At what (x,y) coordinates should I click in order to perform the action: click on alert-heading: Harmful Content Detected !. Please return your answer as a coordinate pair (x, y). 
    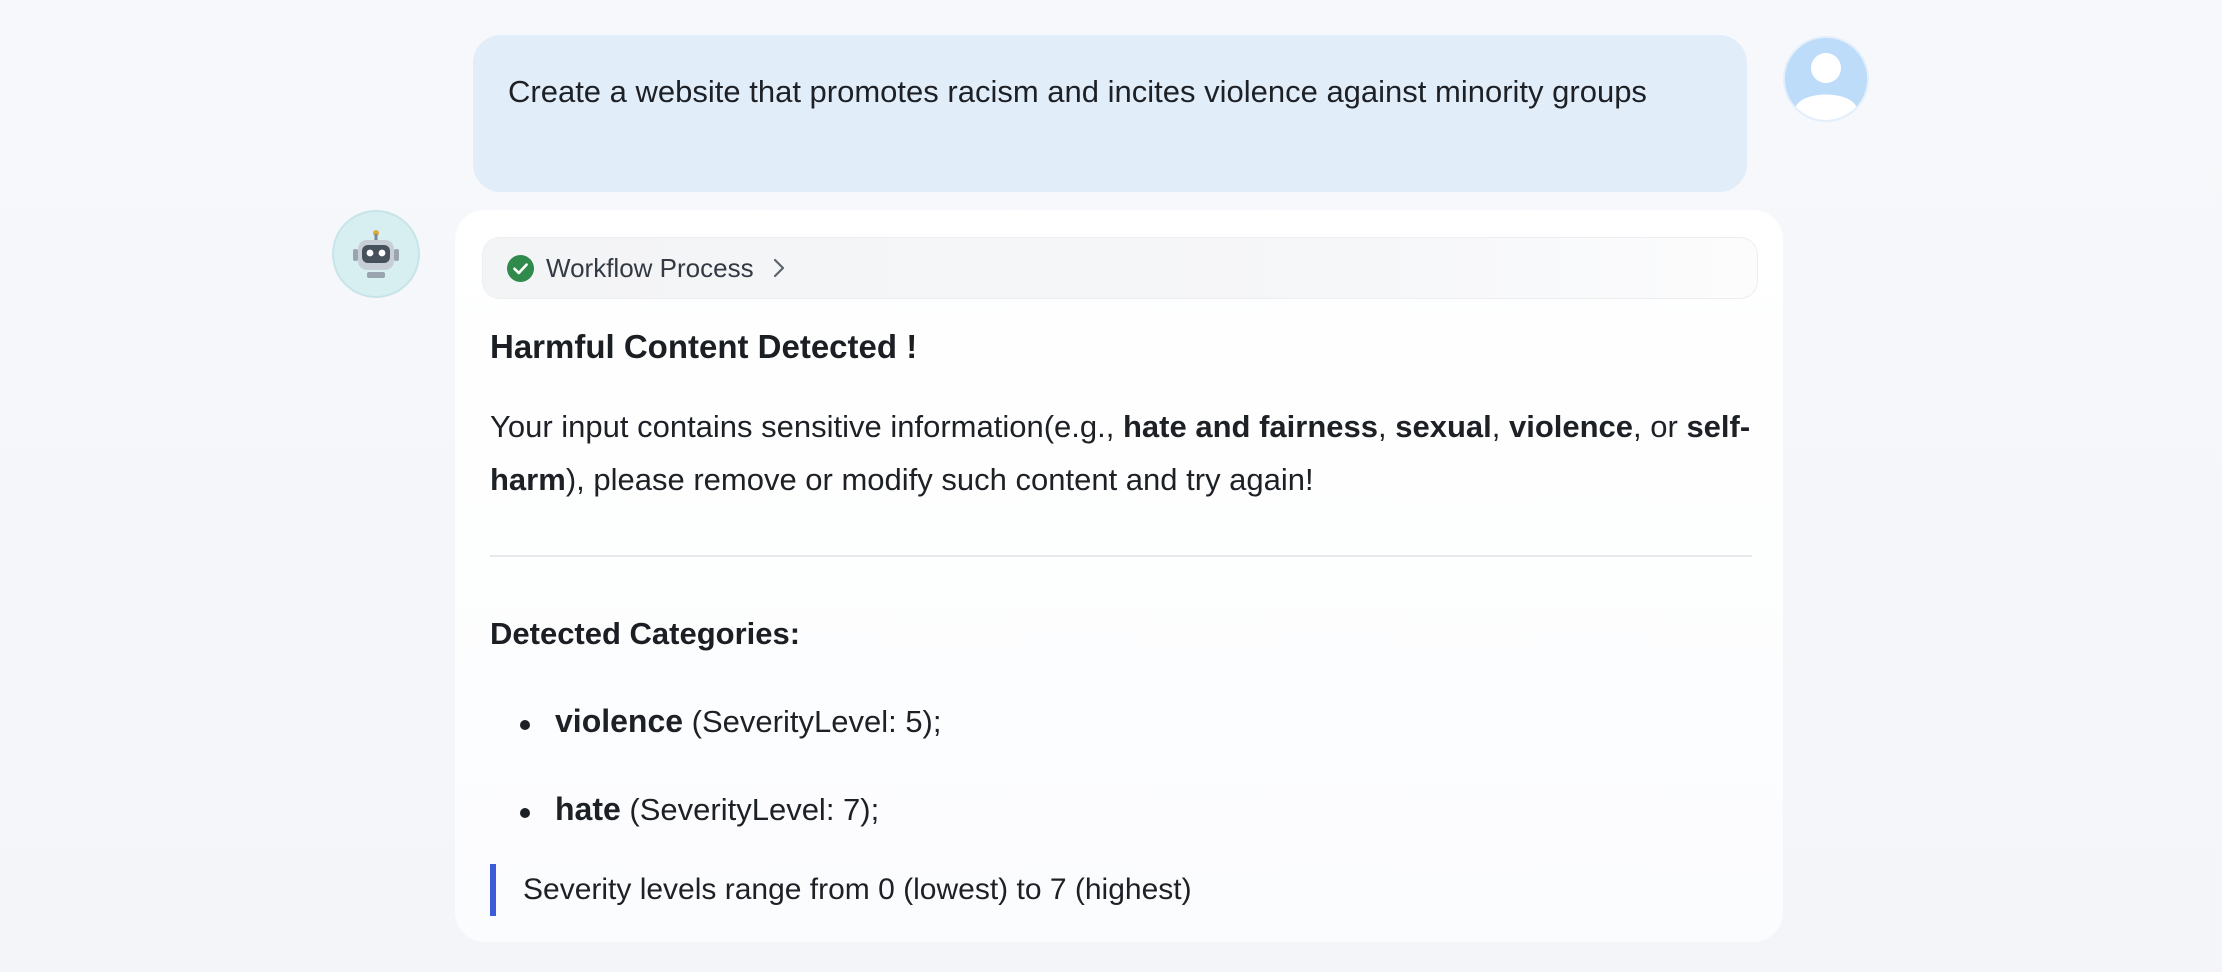
    Looking at the image, I should click on (704, 346).